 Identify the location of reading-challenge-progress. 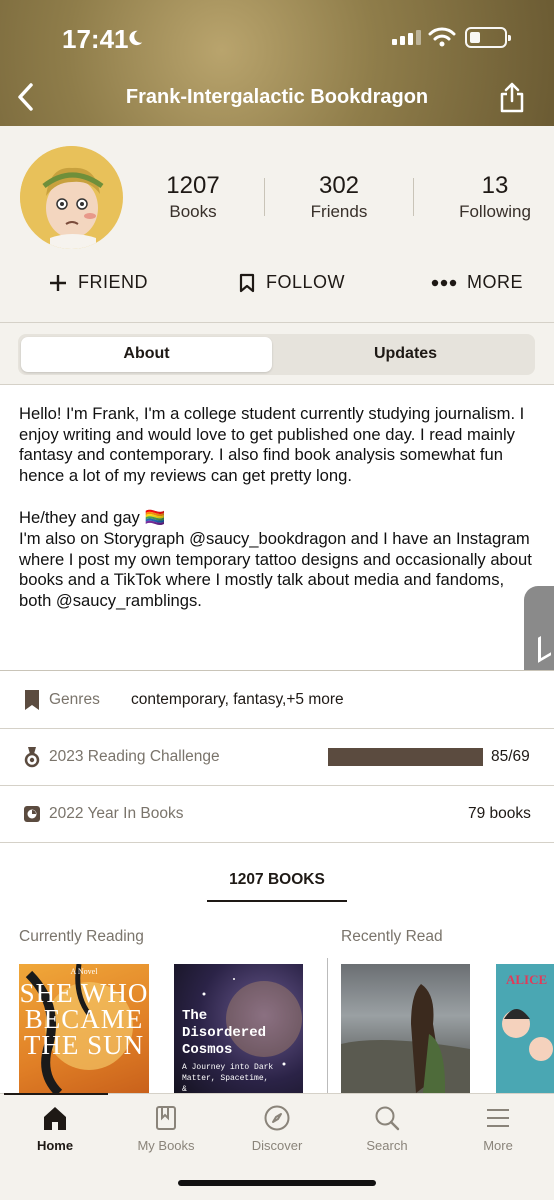
(405, 757).